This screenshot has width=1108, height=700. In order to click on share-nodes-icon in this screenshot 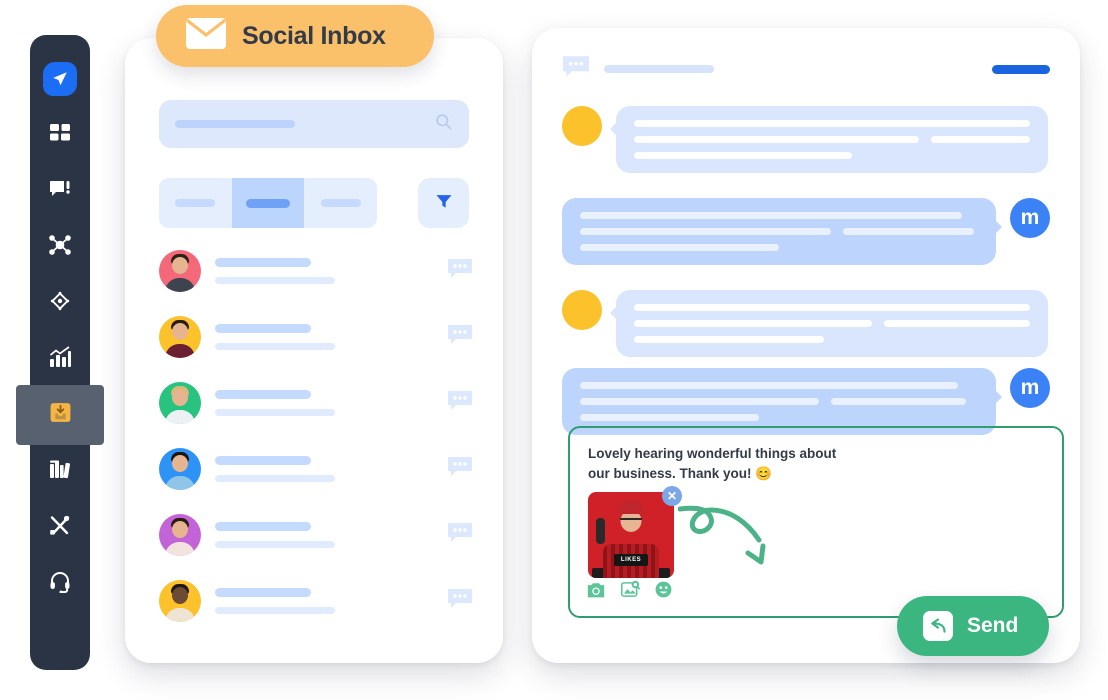, I will do `click(60, 247)`.